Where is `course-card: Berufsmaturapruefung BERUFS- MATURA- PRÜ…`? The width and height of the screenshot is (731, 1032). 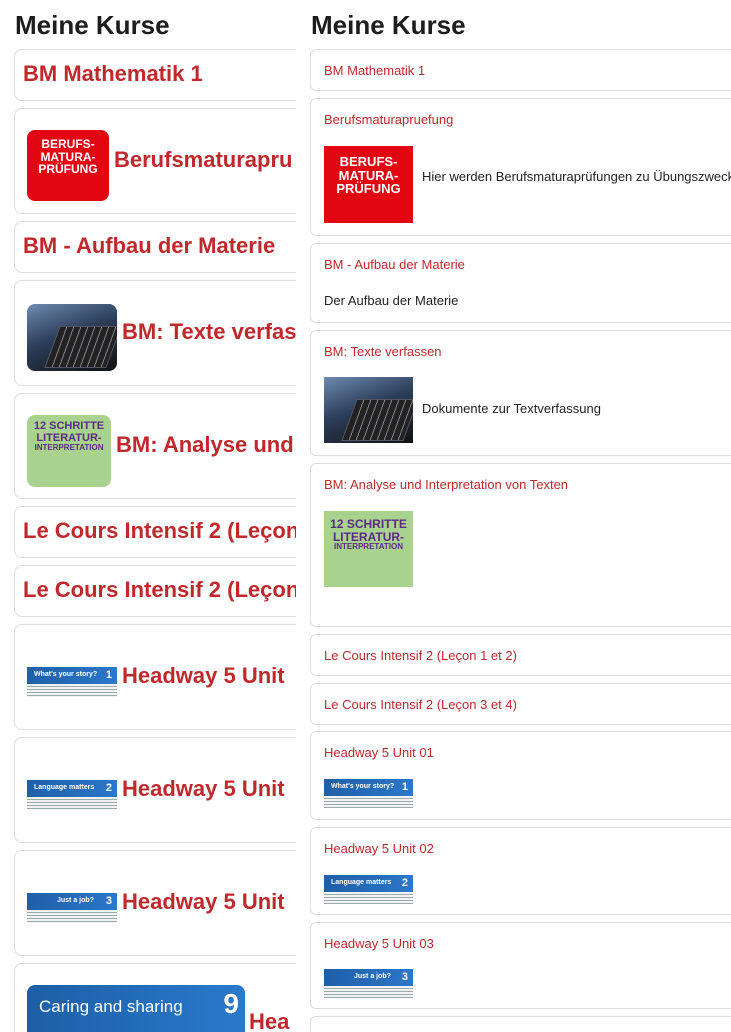 course-card: Berufsmaturapruefung BERUFS- MATURA- PRÜ… is located at coordinates (520, 167).